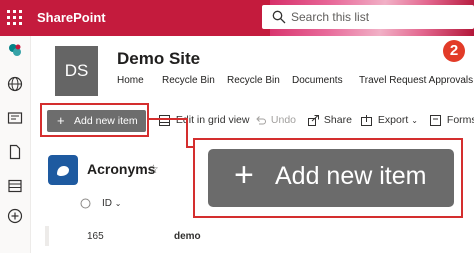 The image size is (474, 253). Describe the element at coordinates (85, 205) in the screenshot. I see `select-column-icon` at that location.